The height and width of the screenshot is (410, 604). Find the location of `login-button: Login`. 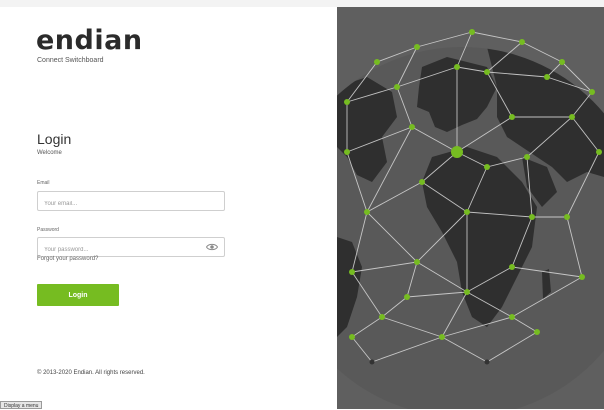

login-button: Login is located at coordinates (78, 295).